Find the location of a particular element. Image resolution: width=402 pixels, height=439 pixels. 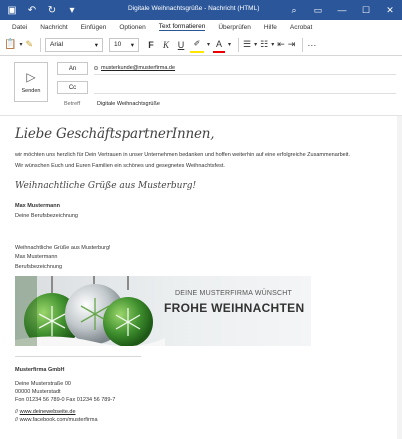

font-color-dropdown-icon: ▾ is located at coordinates (229, 45).